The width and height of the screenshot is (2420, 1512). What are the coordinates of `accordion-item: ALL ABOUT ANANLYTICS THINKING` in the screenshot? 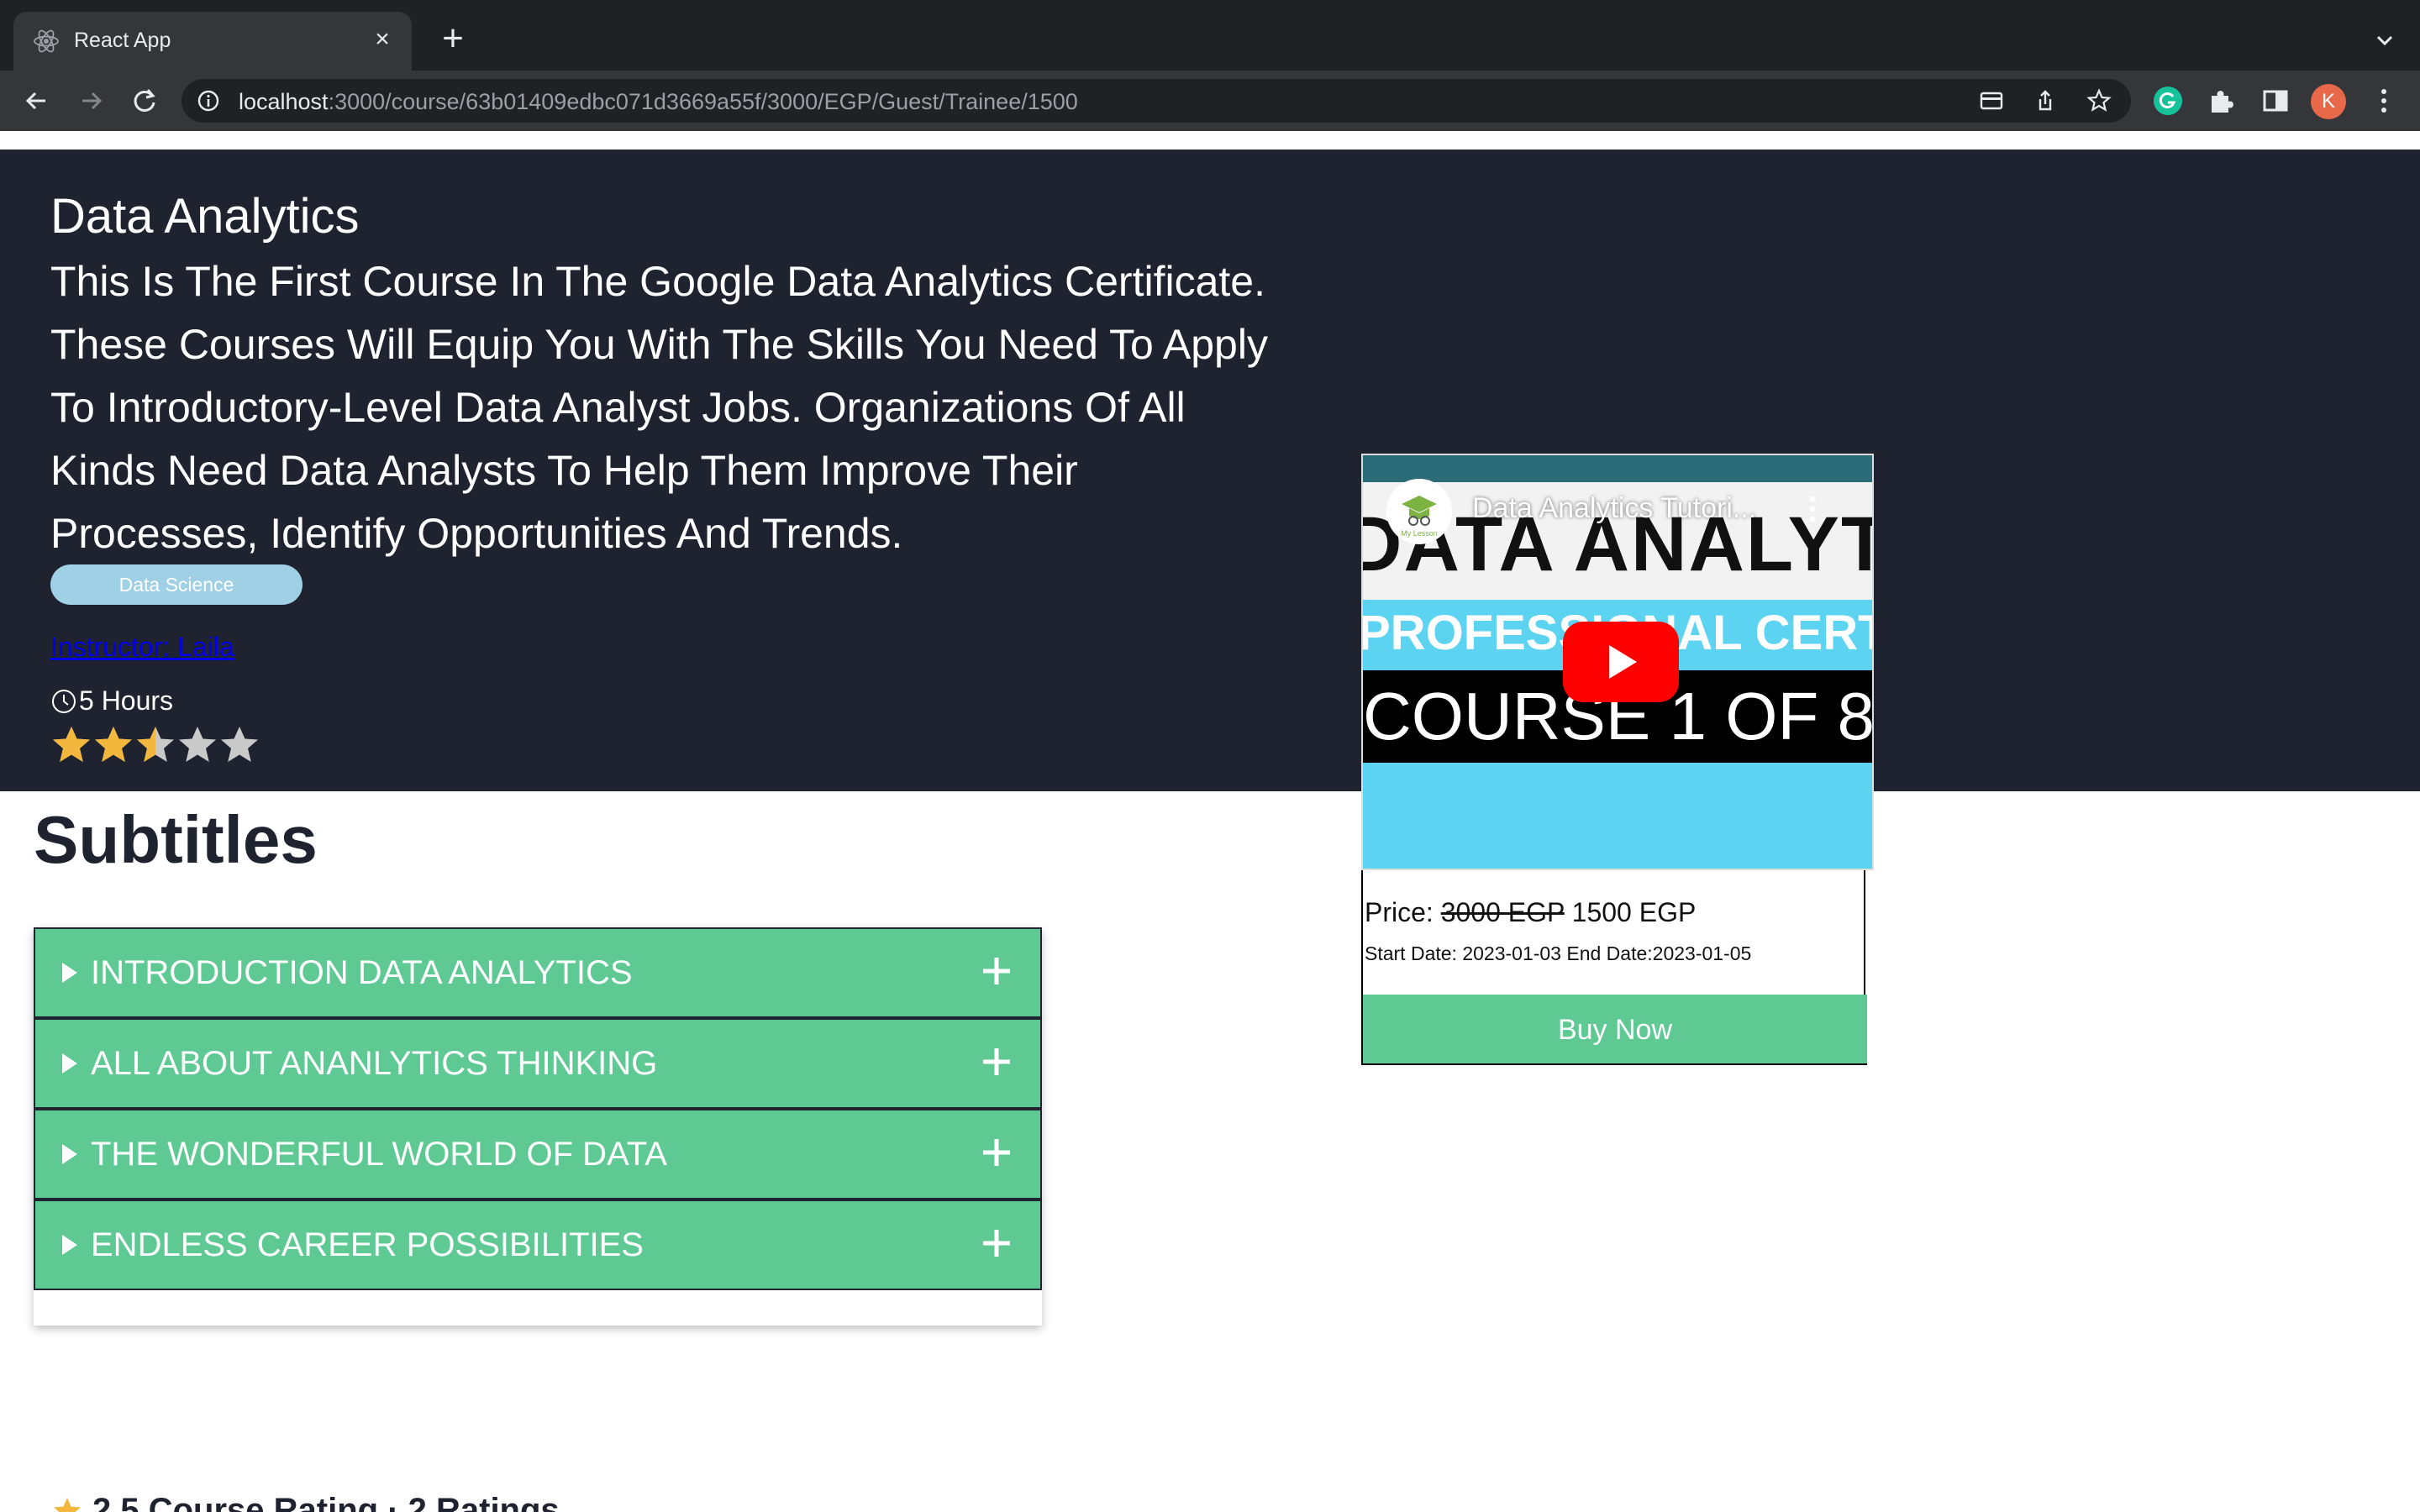 It's located at (538, 1063).